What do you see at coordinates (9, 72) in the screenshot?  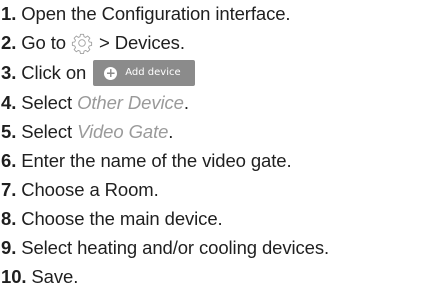 I see `step-number: 3.` at bounding box center [9, 72].